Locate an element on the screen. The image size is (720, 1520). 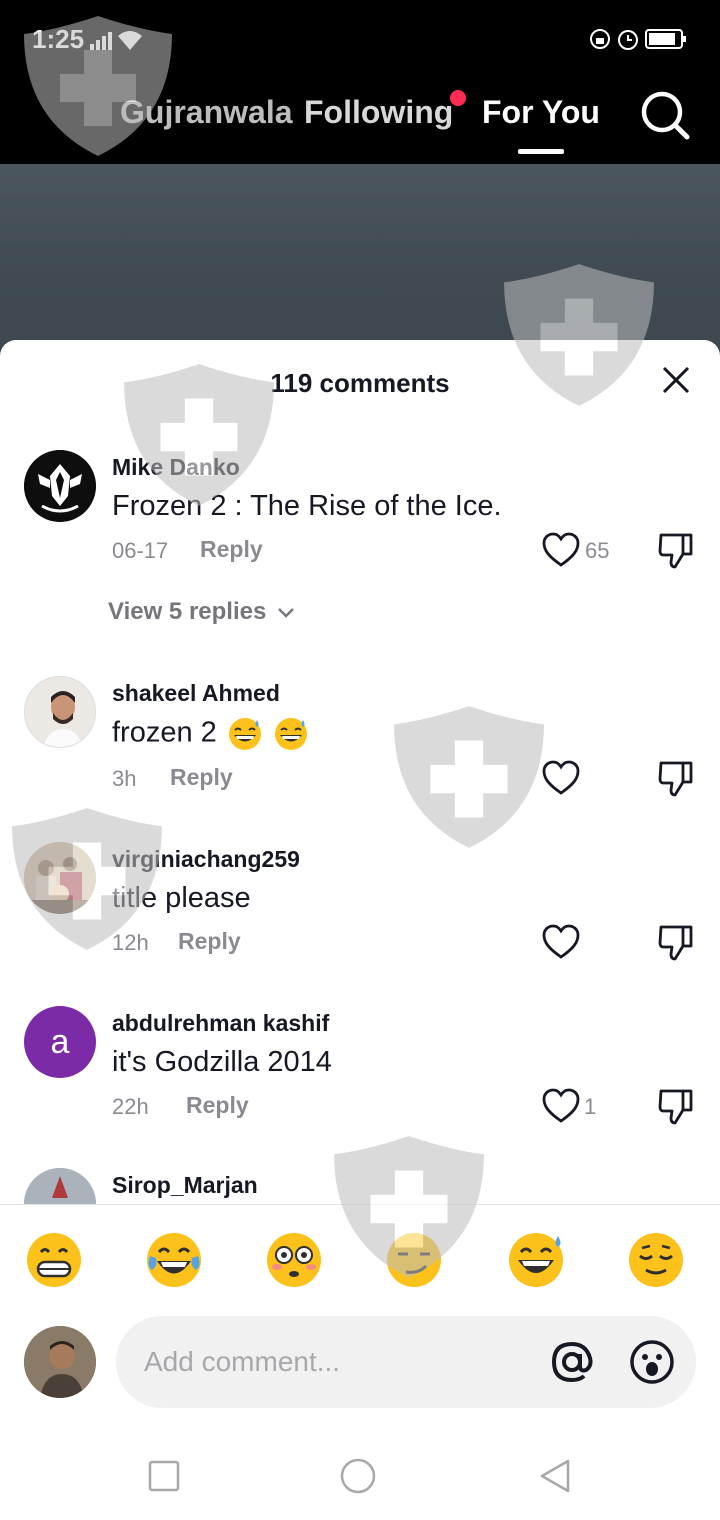
comment-time: 22h is located at coordinates (130, 1106).